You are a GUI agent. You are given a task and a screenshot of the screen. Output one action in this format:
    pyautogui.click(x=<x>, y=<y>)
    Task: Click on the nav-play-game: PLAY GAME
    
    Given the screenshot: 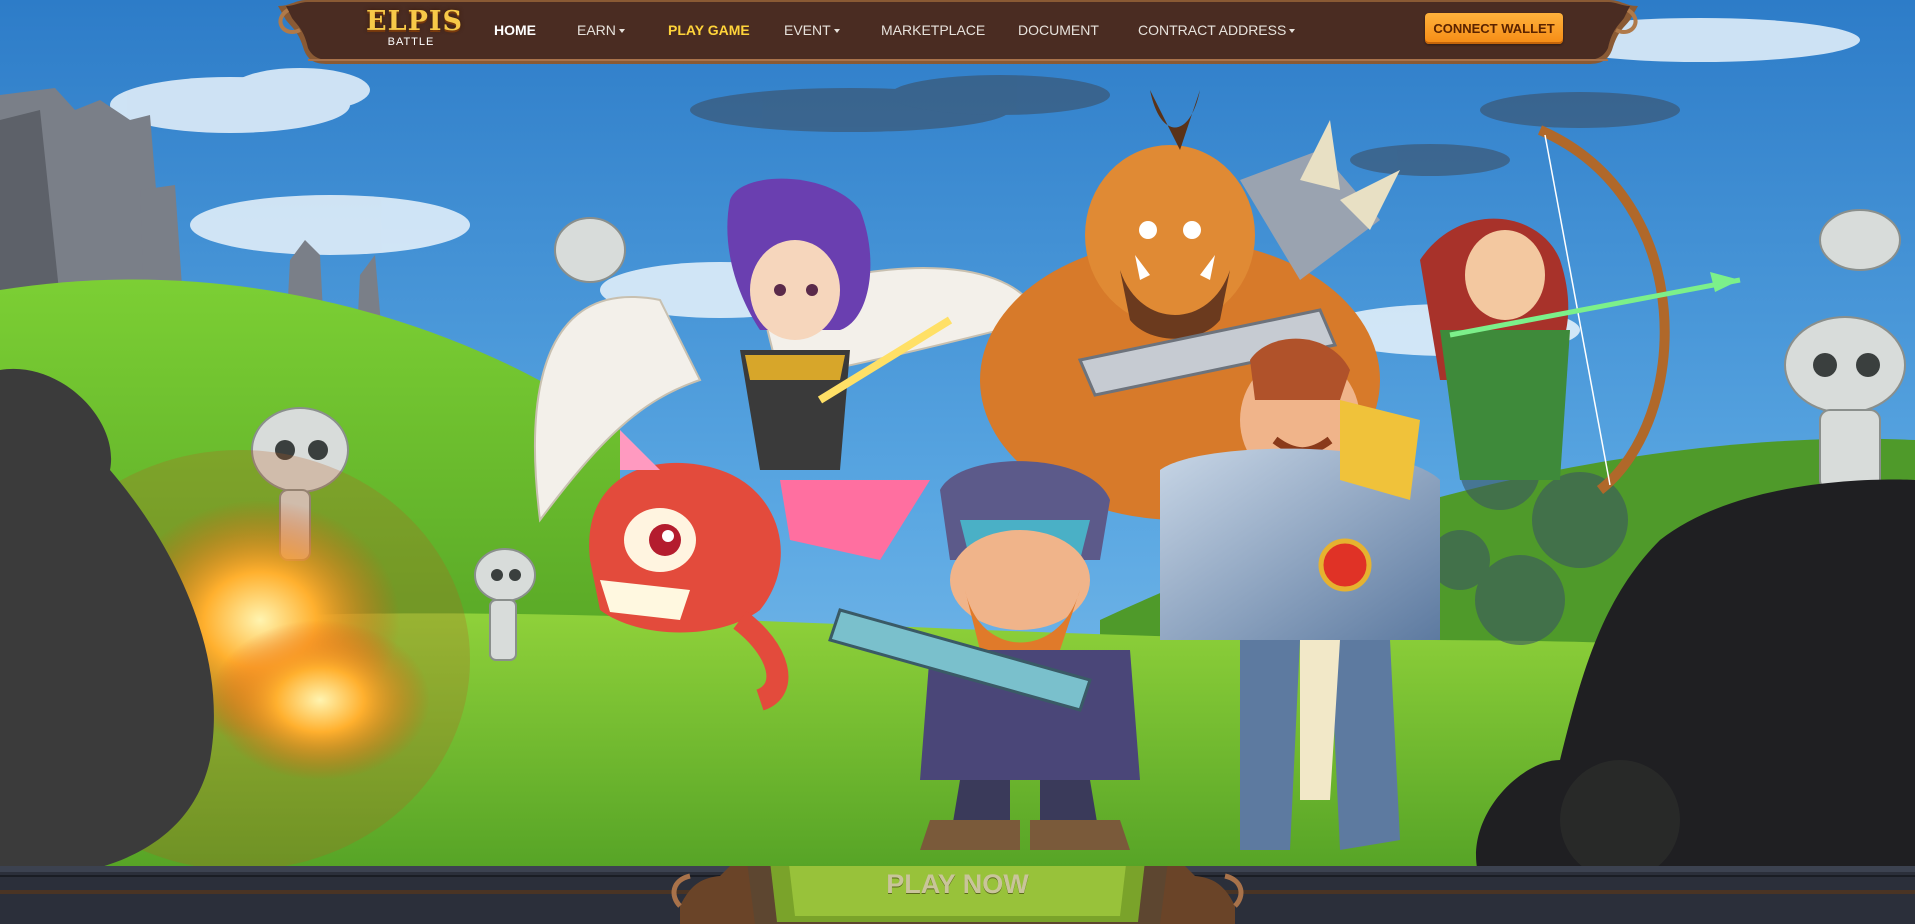 What is the action you would take?
    pyautogui.click(x=709, y=30)
    